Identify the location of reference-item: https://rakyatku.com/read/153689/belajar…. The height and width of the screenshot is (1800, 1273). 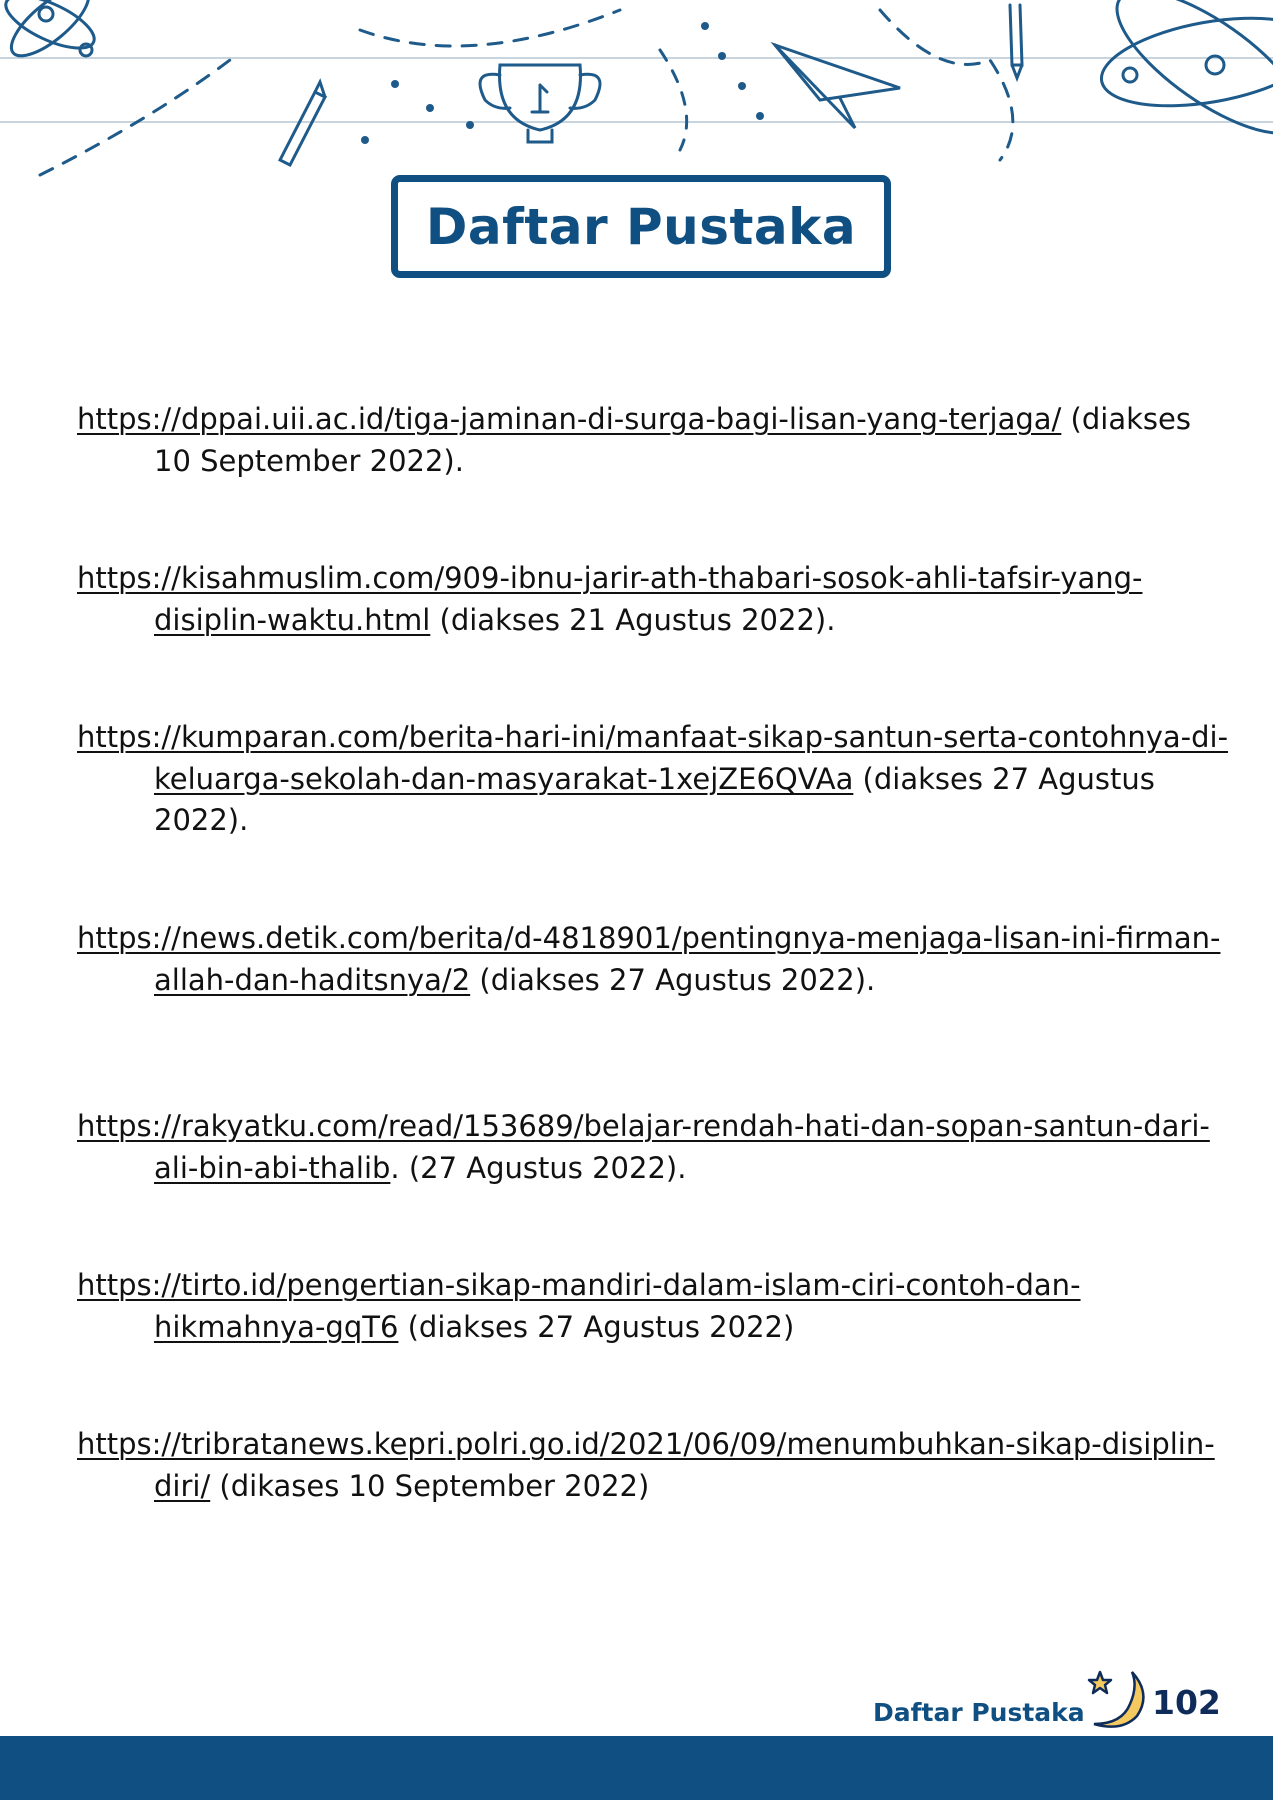
(655, 1147).